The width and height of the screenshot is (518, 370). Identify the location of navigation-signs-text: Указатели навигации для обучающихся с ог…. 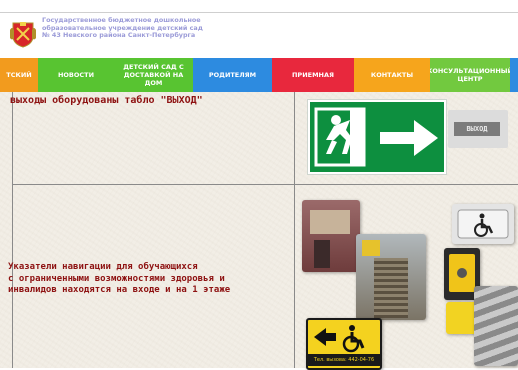
(119, 279).